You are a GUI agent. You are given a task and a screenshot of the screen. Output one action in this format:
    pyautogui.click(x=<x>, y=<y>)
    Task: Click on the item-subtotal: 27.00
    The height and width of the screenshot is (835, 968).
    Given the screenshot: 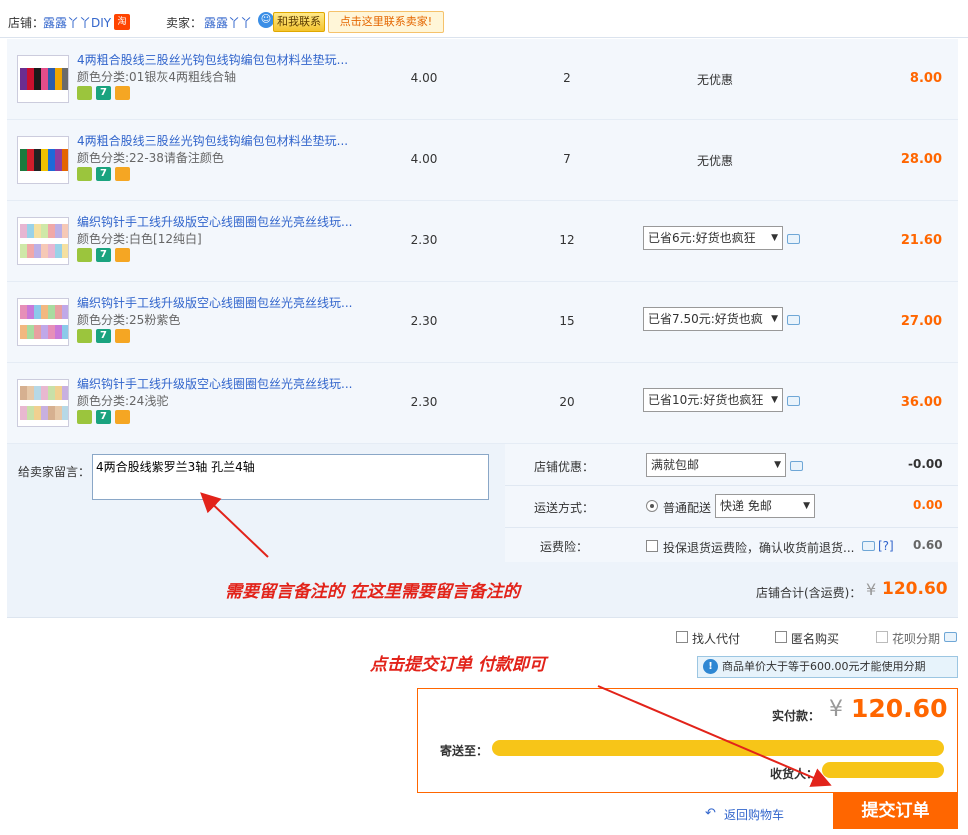 What is the action you would take?
    pyautogui.click(x=921, y=321)
    